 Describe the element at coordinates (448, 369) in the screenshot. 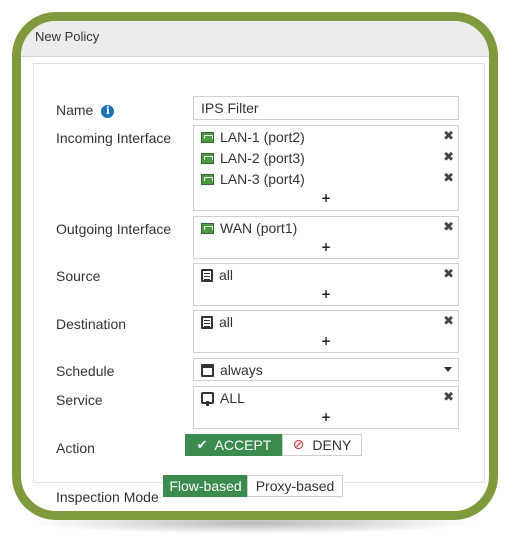

I see `chevron-down-icon` at that location.